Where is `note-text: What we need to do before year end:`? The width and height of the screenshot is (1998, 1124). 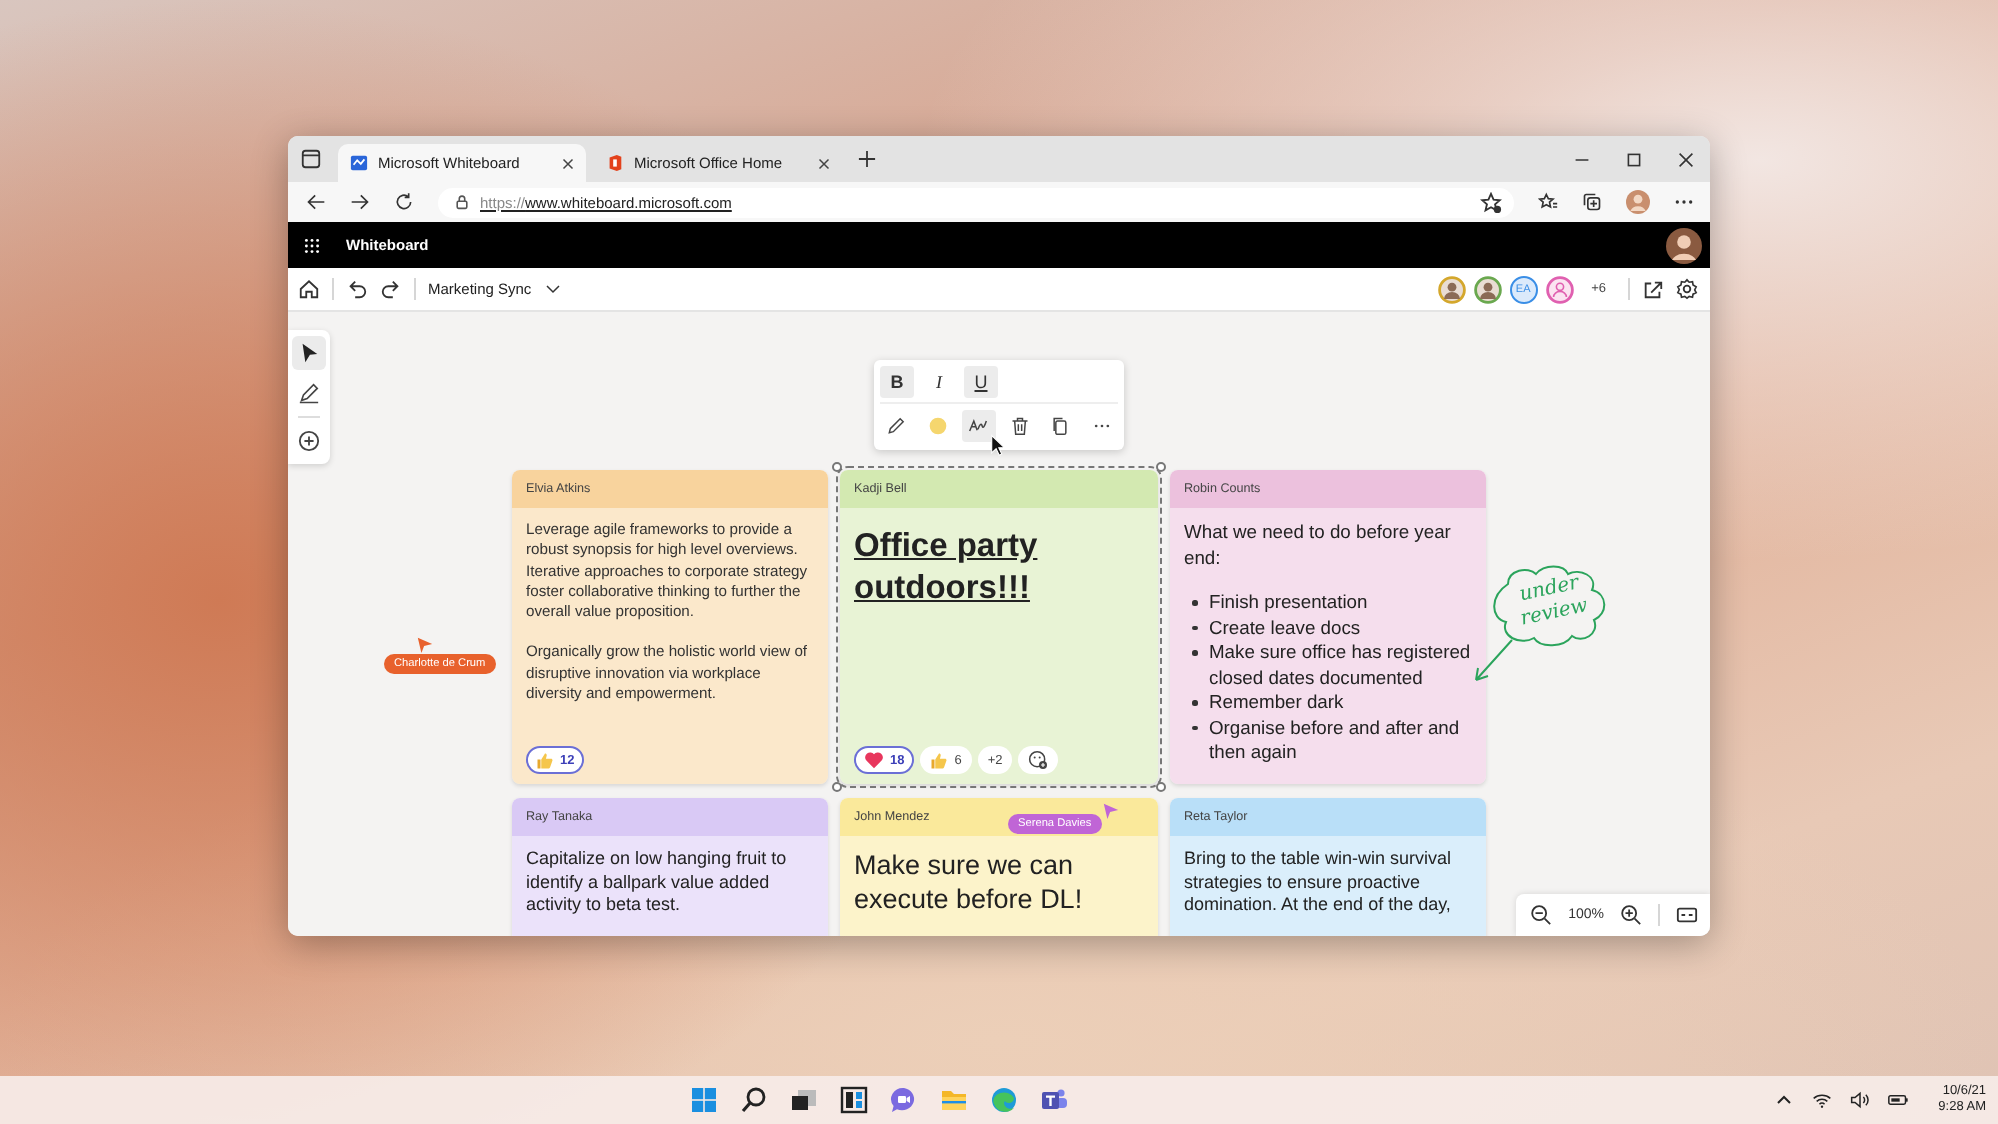
note-text: What we need to do before year end: is located at coordinates (1318, 545).